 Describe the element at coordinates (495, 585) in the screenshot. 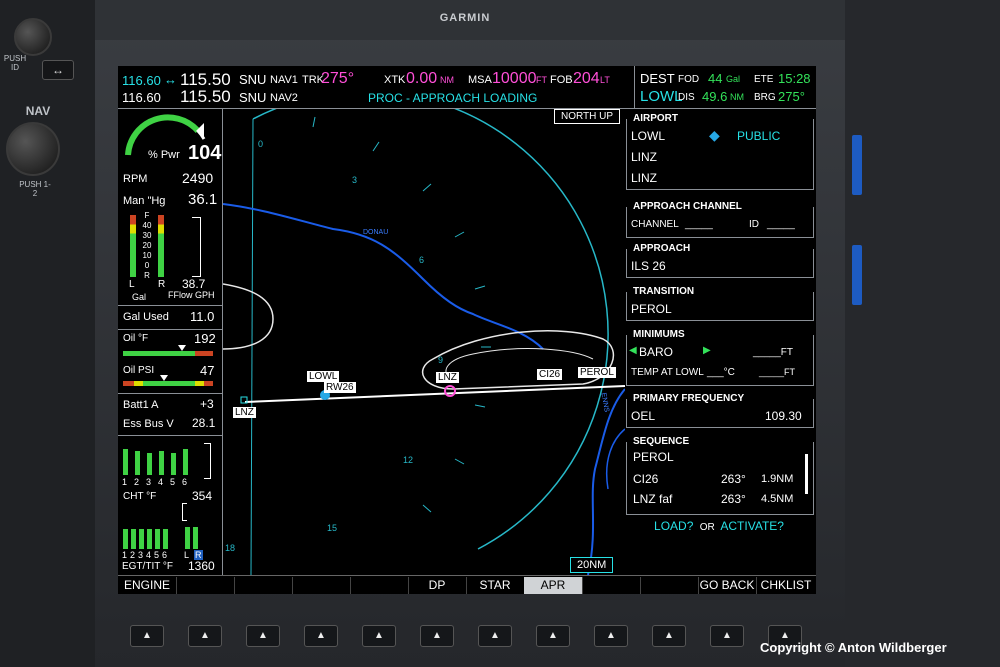

I see `softkey-star: STAR` at that location.